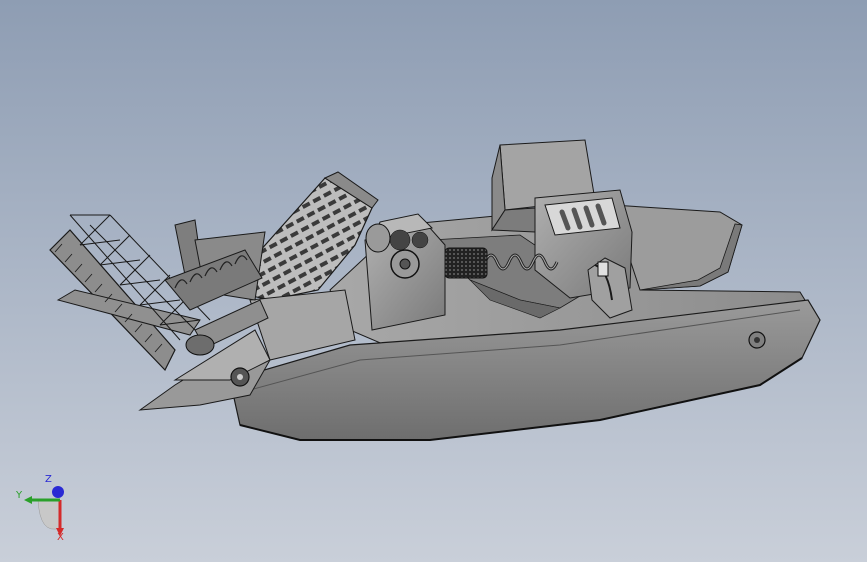 The height and width of the screenshot is (562, 867). I want to click on orientation-triad: Z Y X, so click(50, 510).